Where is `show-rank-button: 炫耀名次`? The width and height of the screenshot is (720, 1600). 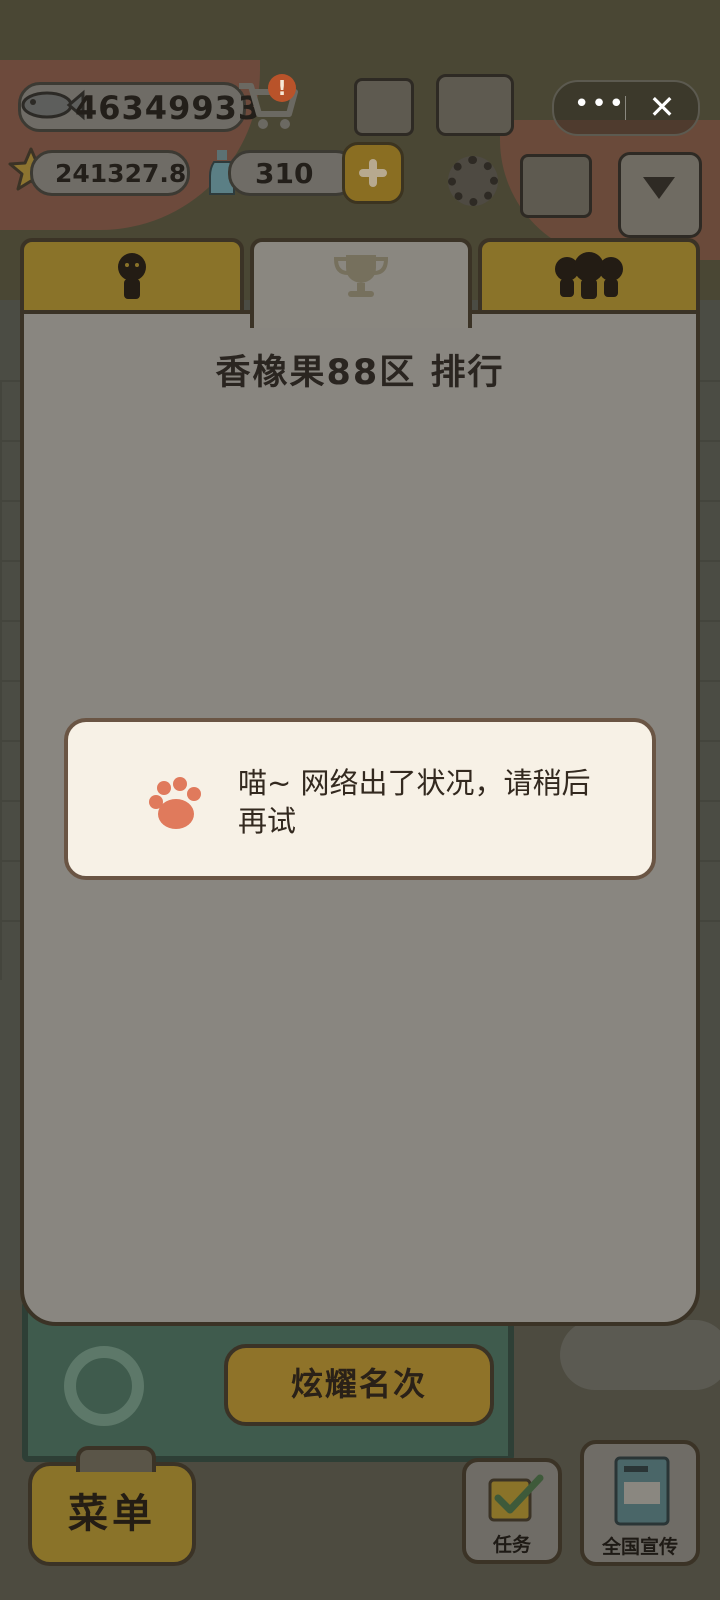 show-rank-button: 炫耀名次 is located at coordinates (359, 1385).